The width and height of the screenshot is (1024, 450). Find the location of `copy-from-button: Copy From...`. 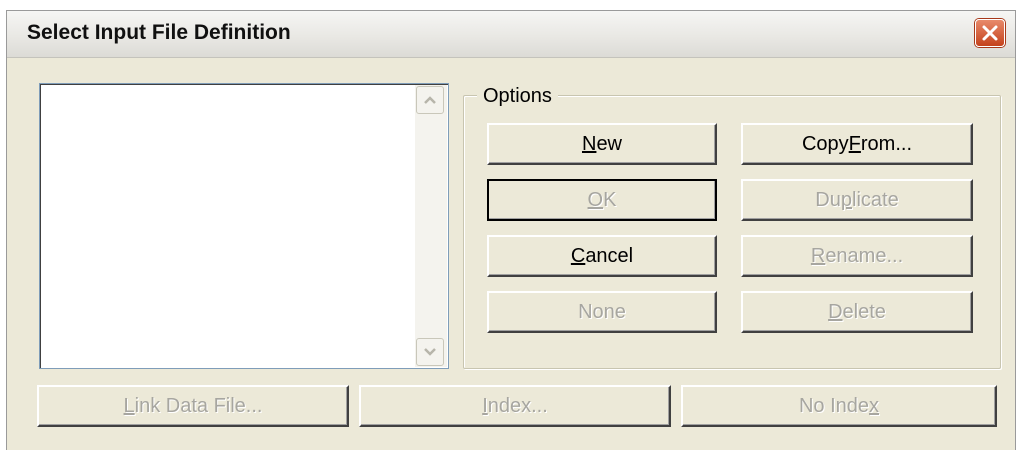

copy-from-button: Copy From... is located at coordinates (857, 144).